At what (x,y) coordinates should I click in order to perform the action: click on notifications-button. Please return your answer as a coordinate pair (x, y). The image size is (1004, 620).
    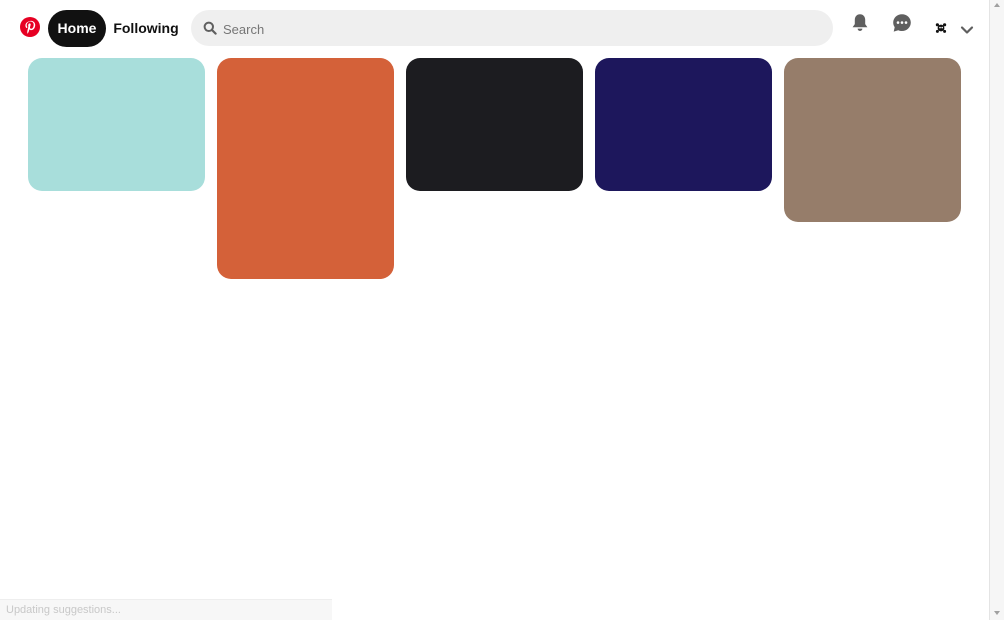
    Looking at the image, I should click on (860, 25).